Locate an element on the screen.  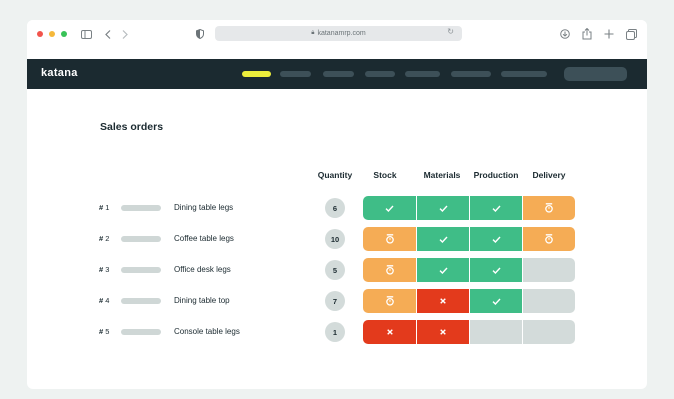
column-header-delivery: Delivery is located at coordinates (549, 175).